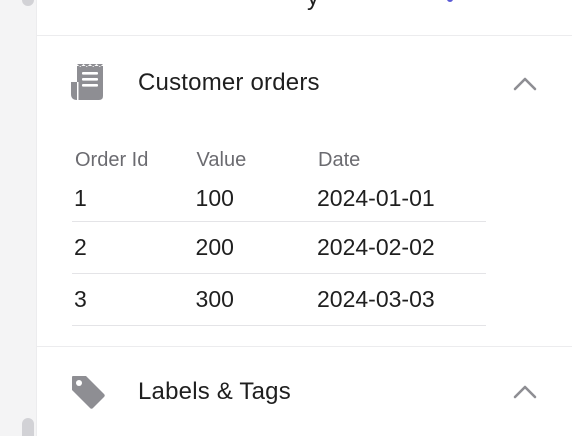  I want to click on cell-date: 2024-02-02, so click(400, 247).